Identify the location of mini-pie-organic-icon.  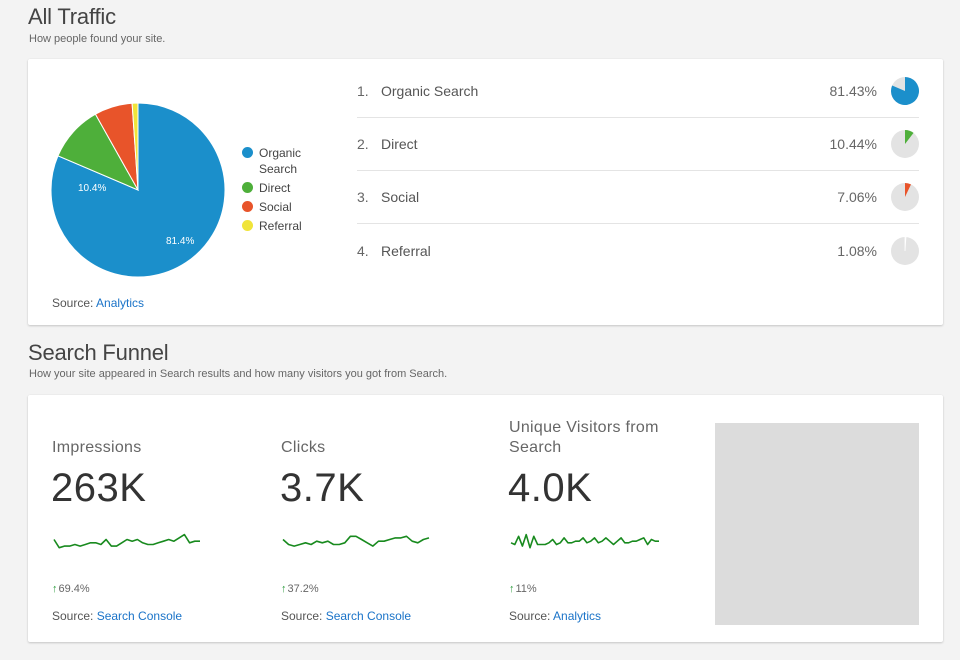
(905, 91).